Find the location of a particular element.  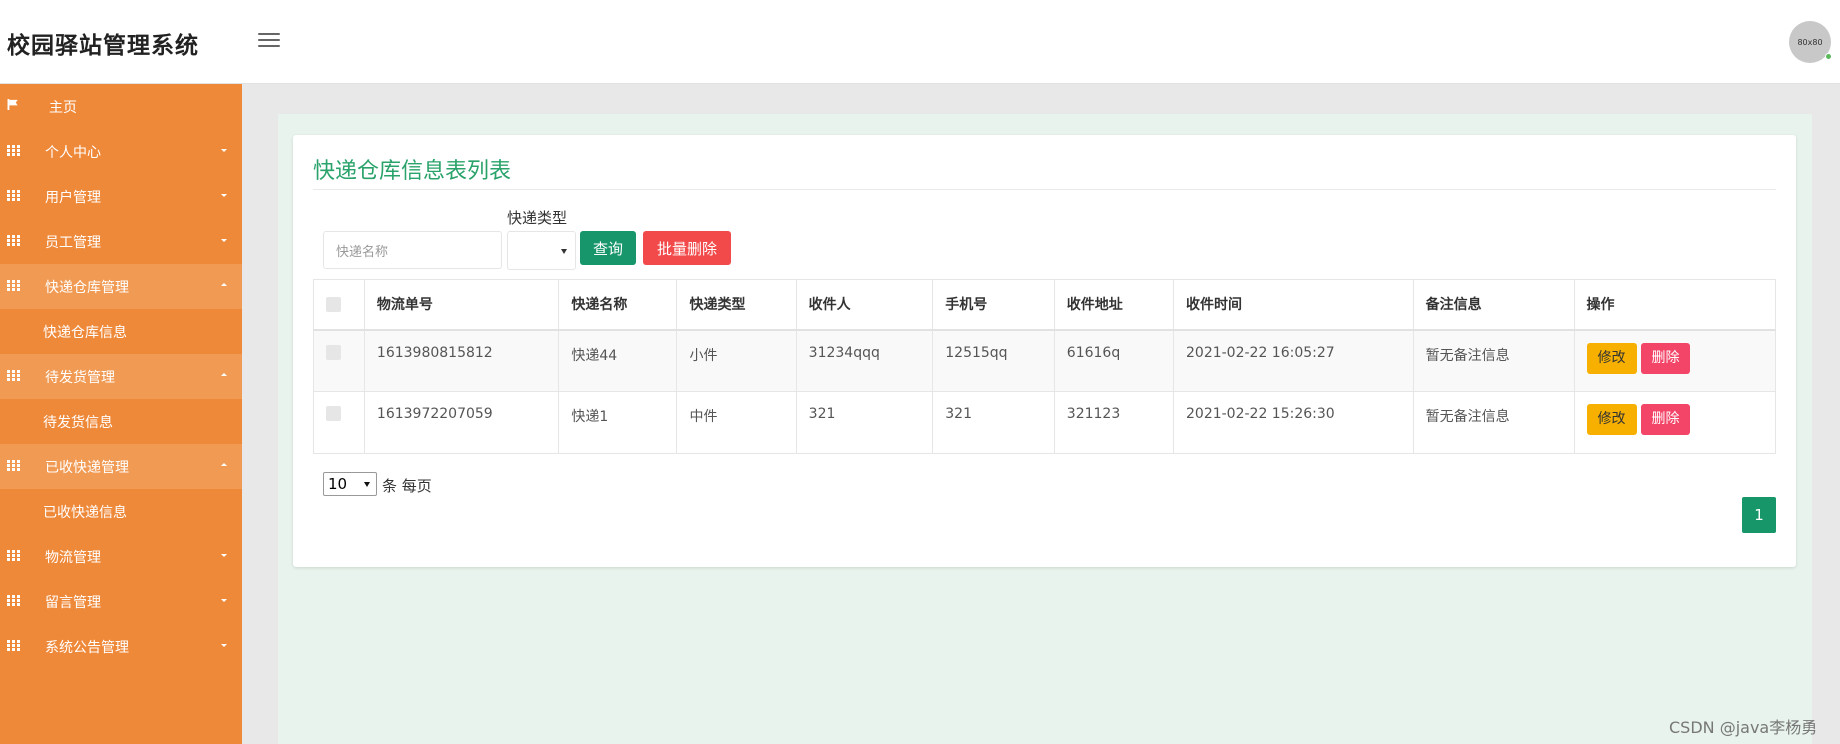

column-header: 快递类型 is located at coordinates (736, 305).